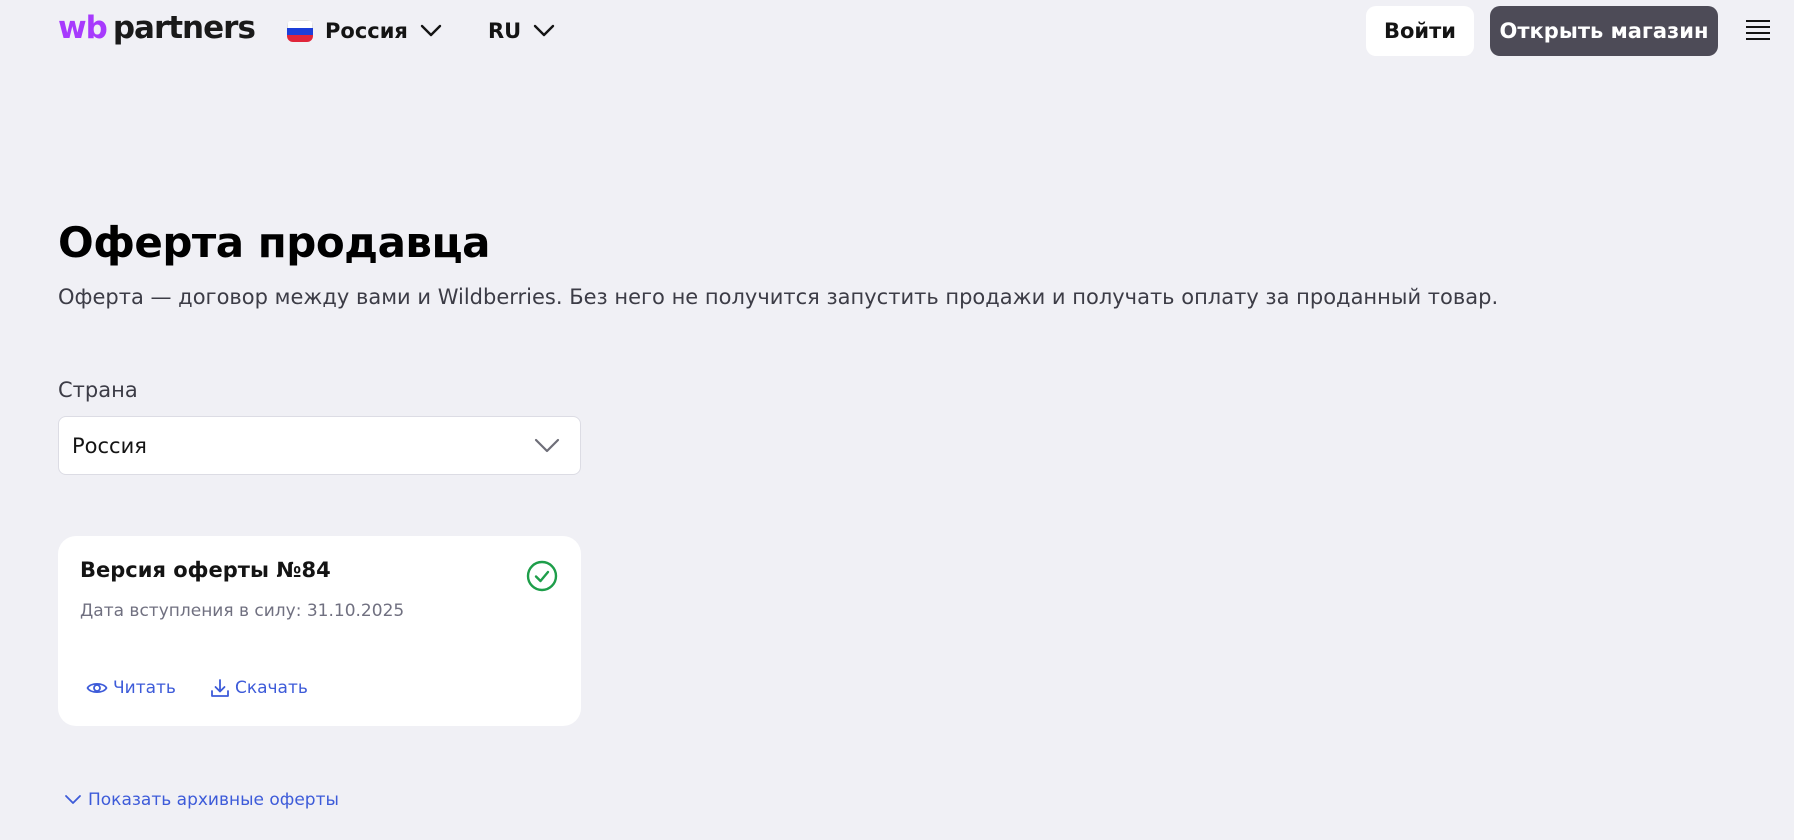 The image size is (1794, 840). What do you see at coordinates (197, 688) in the screenshot?
I see `offer-card-actions: Читать Скачать` at bounding box center [197, 688].